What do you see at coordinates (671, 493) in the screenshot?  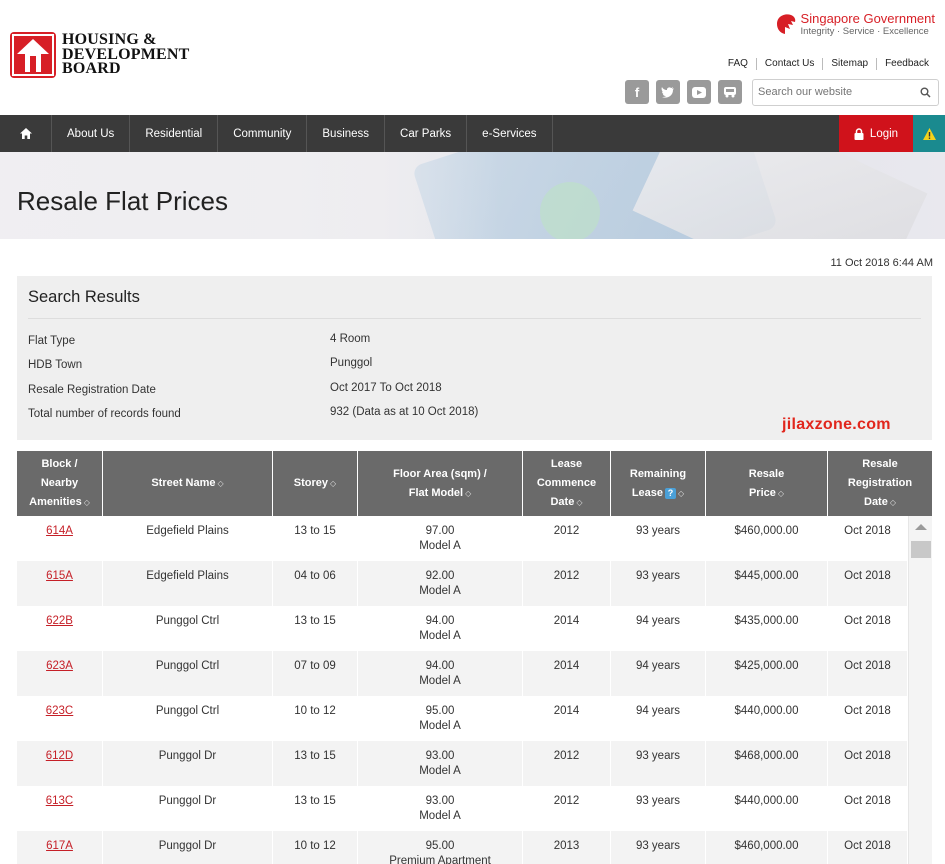 I see `help-icon: ?` at bounding box center [671, 493].